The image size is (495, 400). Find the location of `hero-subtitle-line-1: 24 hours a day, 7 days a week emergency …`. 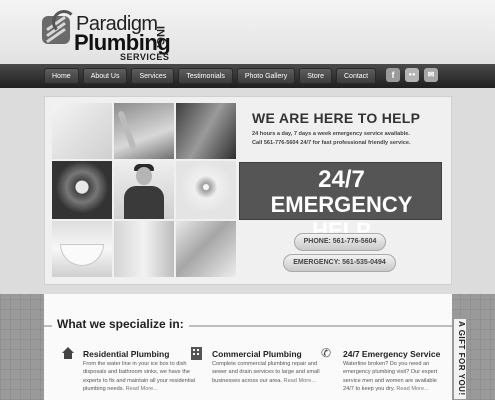

hero-subtitle-line-1: 24 hours a day, 7 days a week emergency … is located at coordinates (331, 134).